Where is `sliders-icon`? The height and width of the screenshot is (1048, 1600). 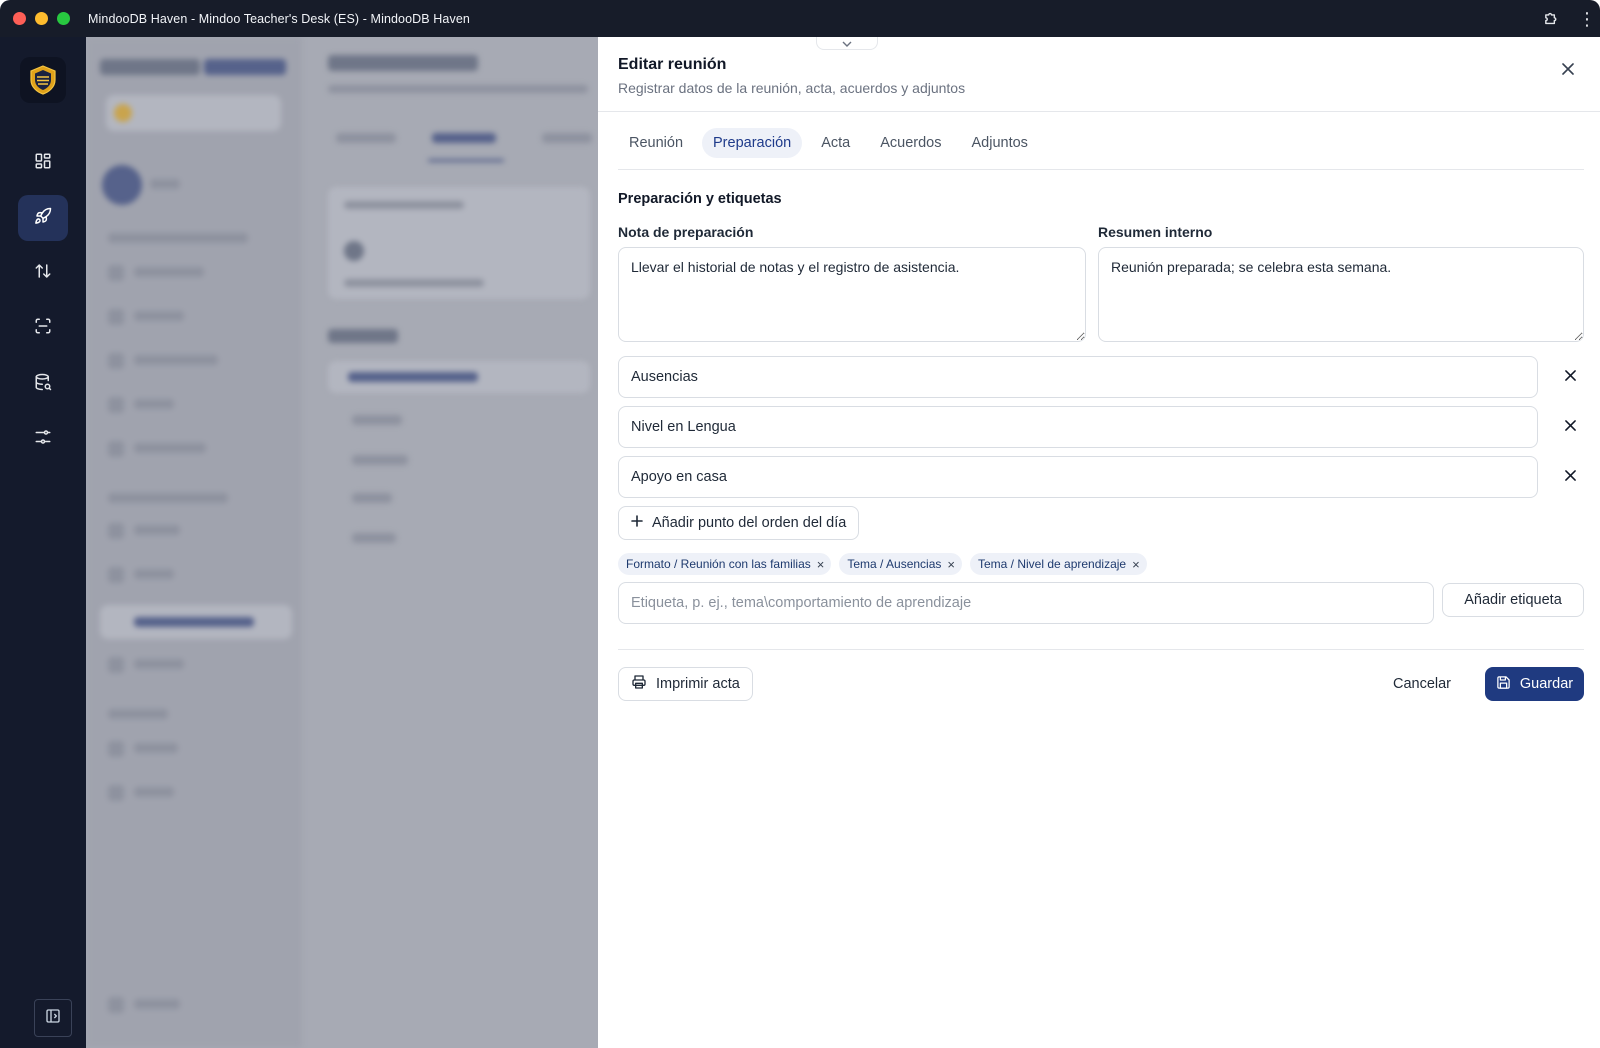 sliders-icon is located at coordinates (43, 439).